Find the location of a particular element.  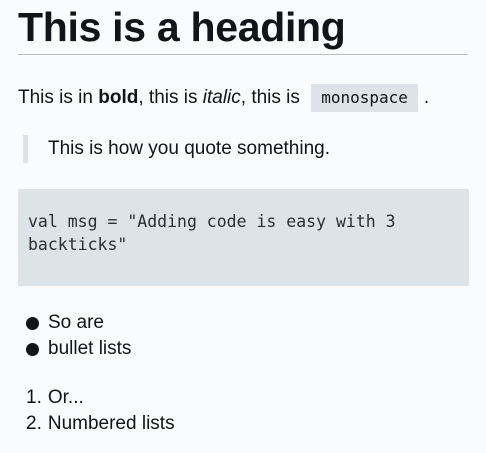

italic-text: italic is located at coordinates (221, 97).